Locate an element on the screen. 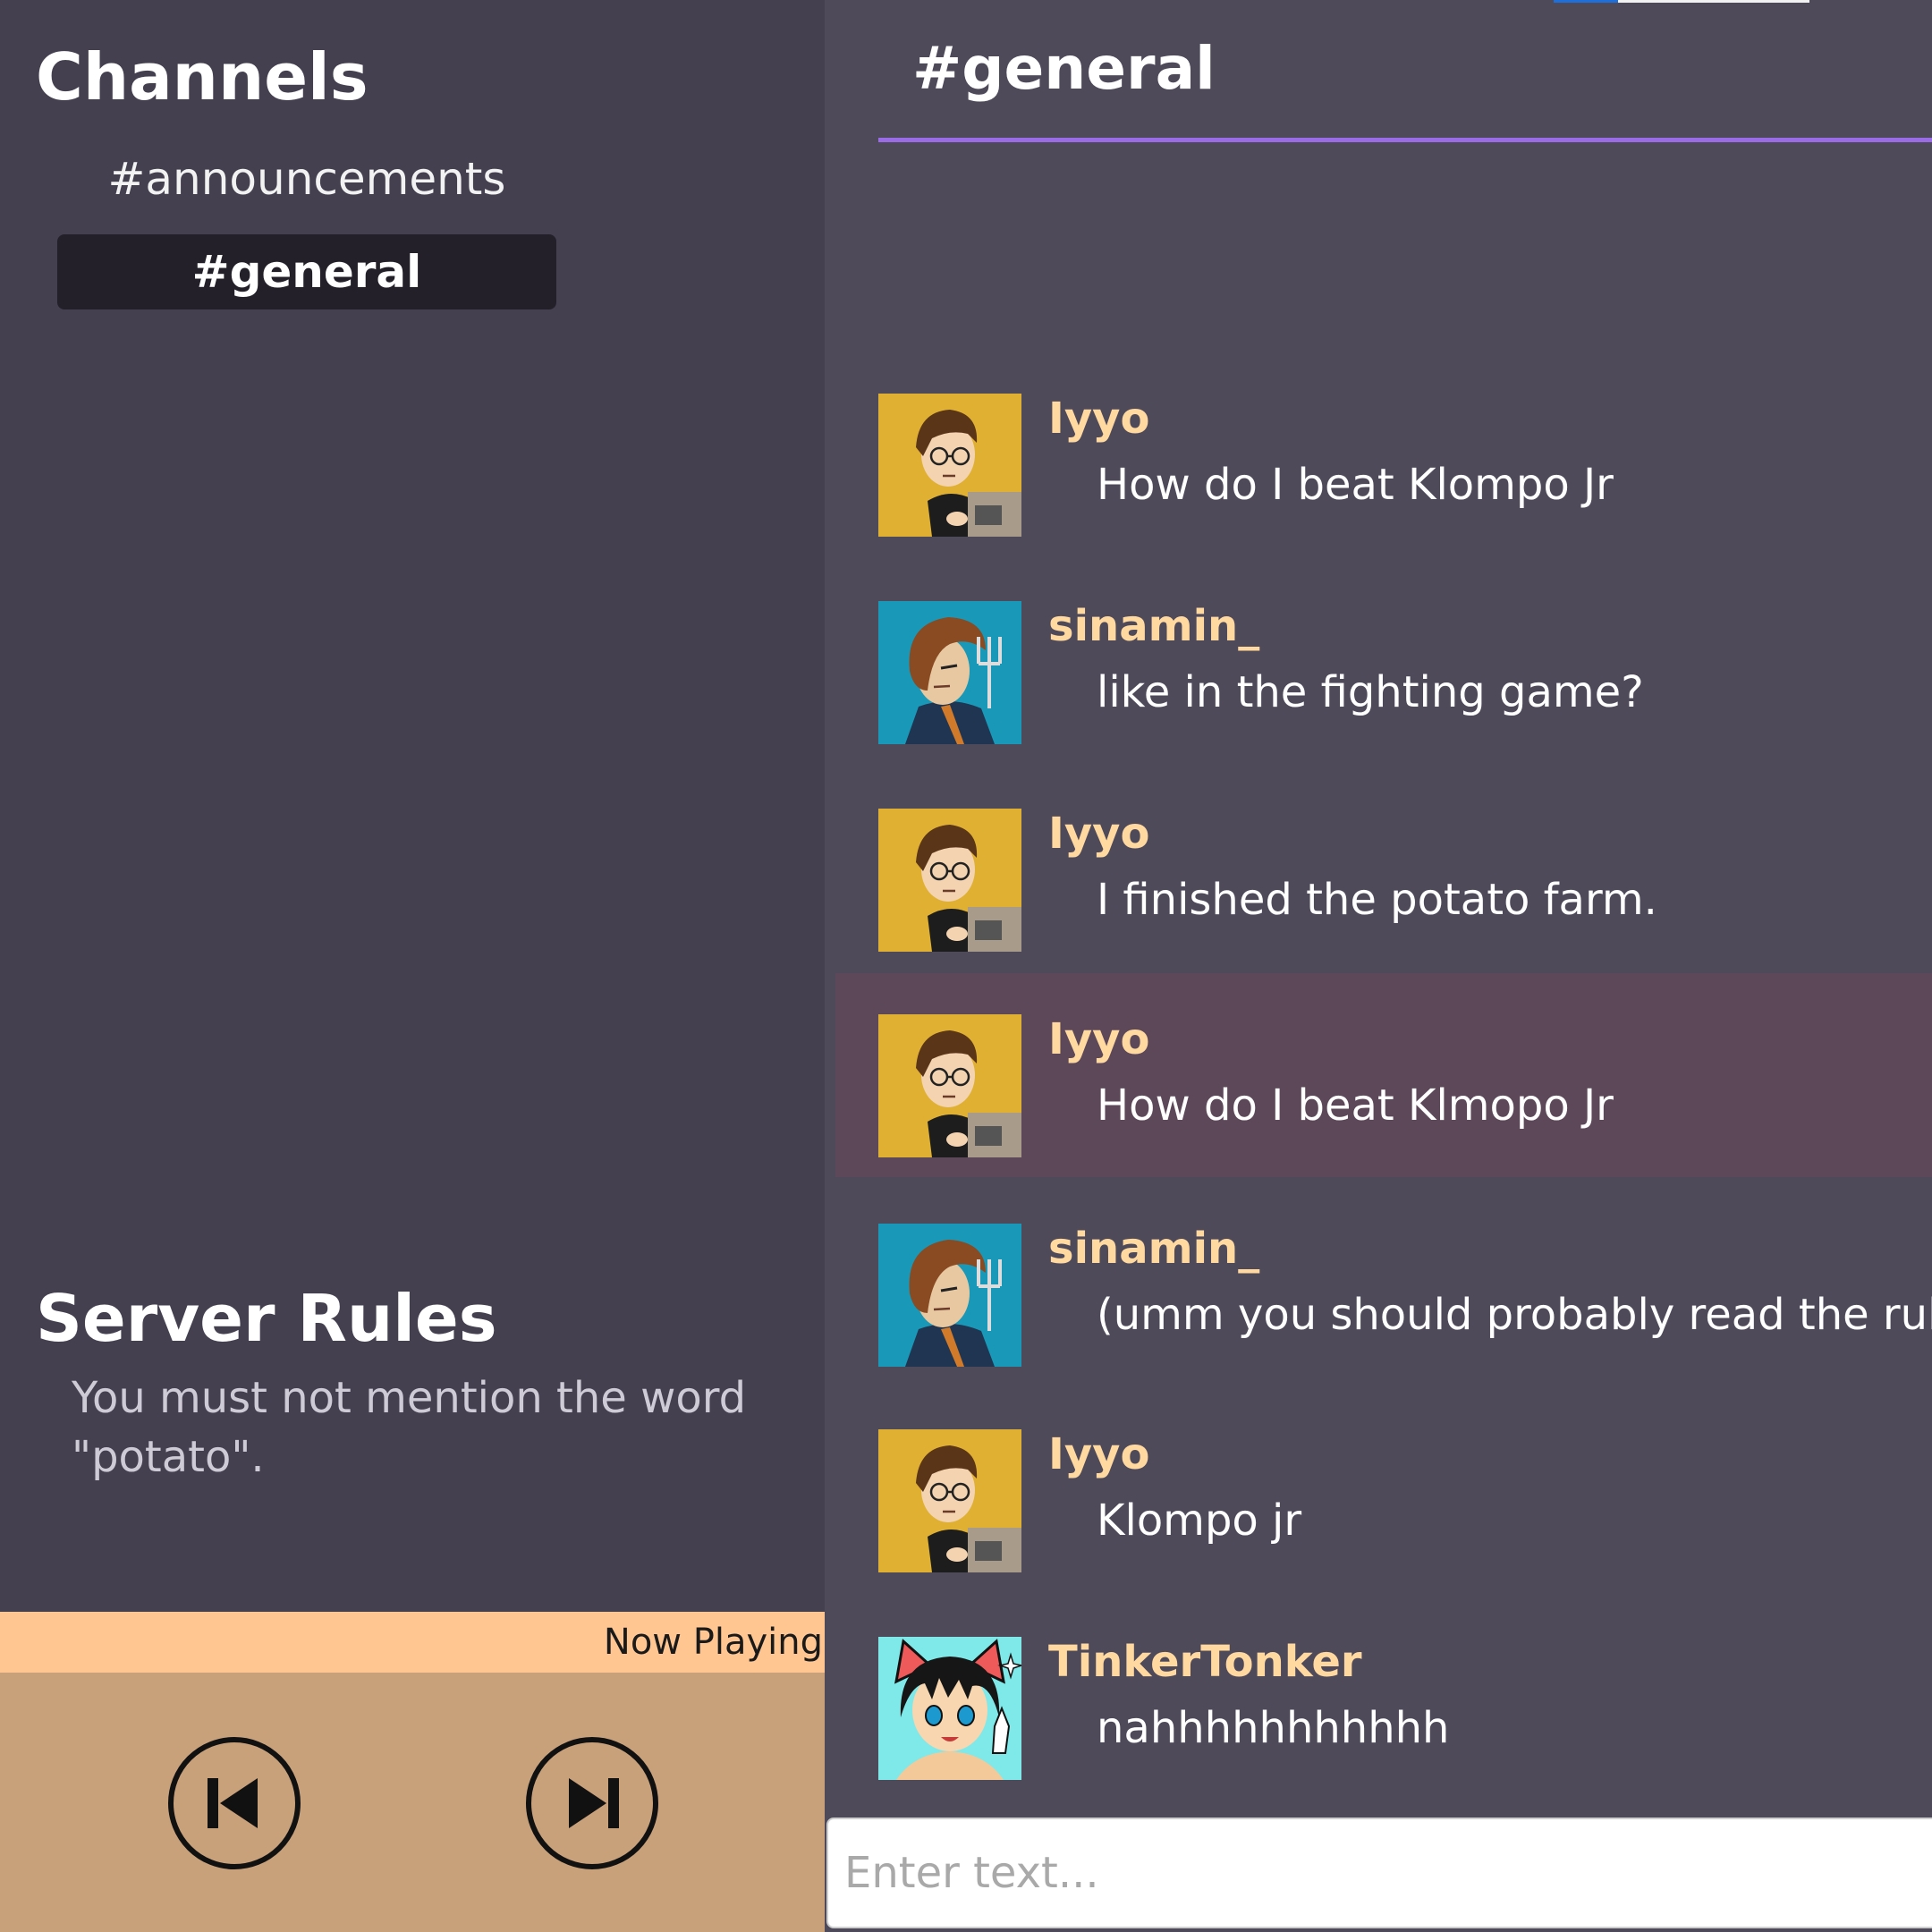 This screenshot has height=1932, width=1932. channels-heading: Channels is located at coordinates (202, 76).